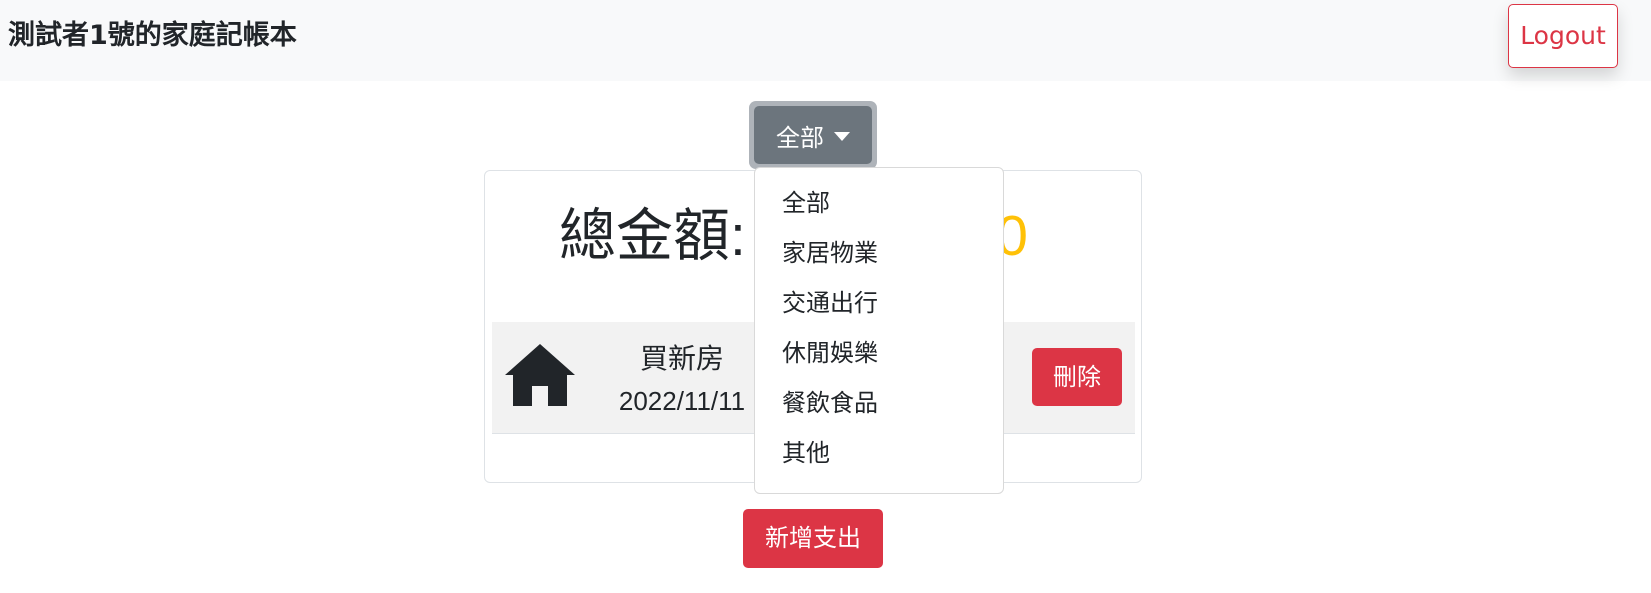 The image size is (1651, 593). I want to click on app-title: 測試者1號的家庭記帳本, so click(152, 35).